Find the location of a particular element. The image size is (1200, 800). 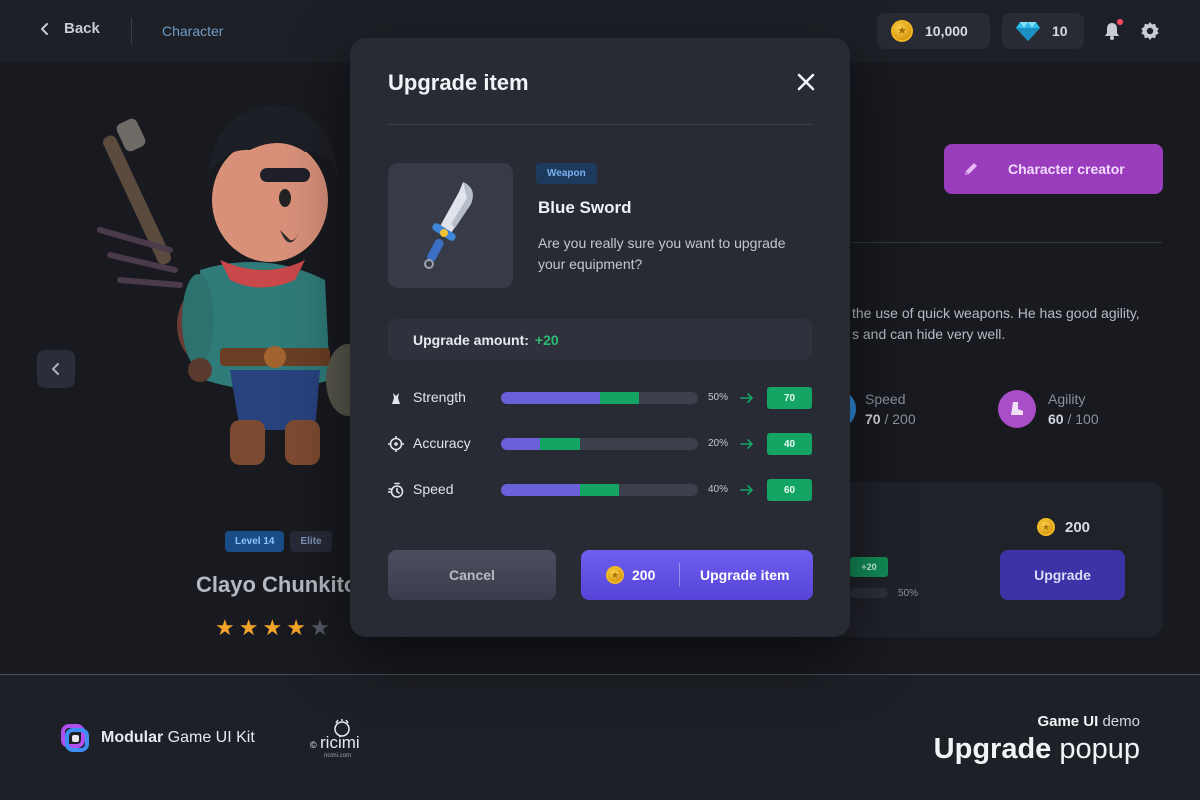

demo-title-rest: popup is located at coordinates (1095, 749).